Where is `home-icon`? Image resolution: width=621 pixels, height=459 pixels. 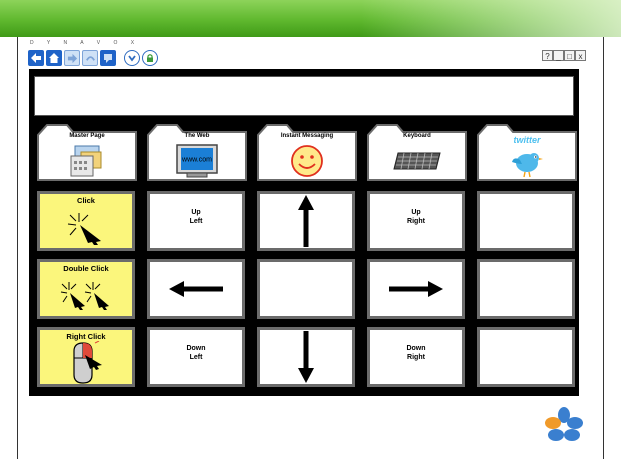 home-icon is located at coordinates (54, 58).